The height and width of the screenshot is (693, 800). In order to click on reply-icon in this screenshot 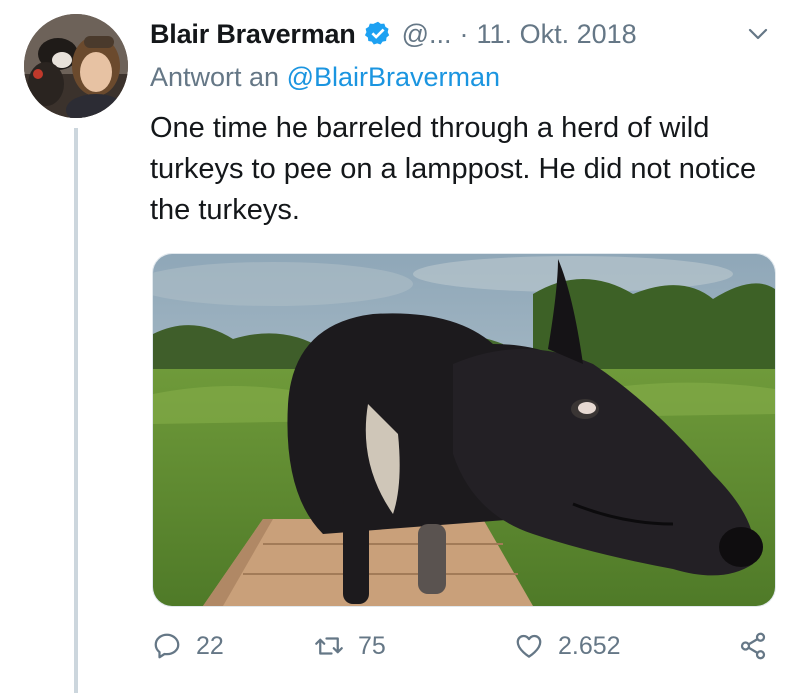, I will do `click(167, 646)`.